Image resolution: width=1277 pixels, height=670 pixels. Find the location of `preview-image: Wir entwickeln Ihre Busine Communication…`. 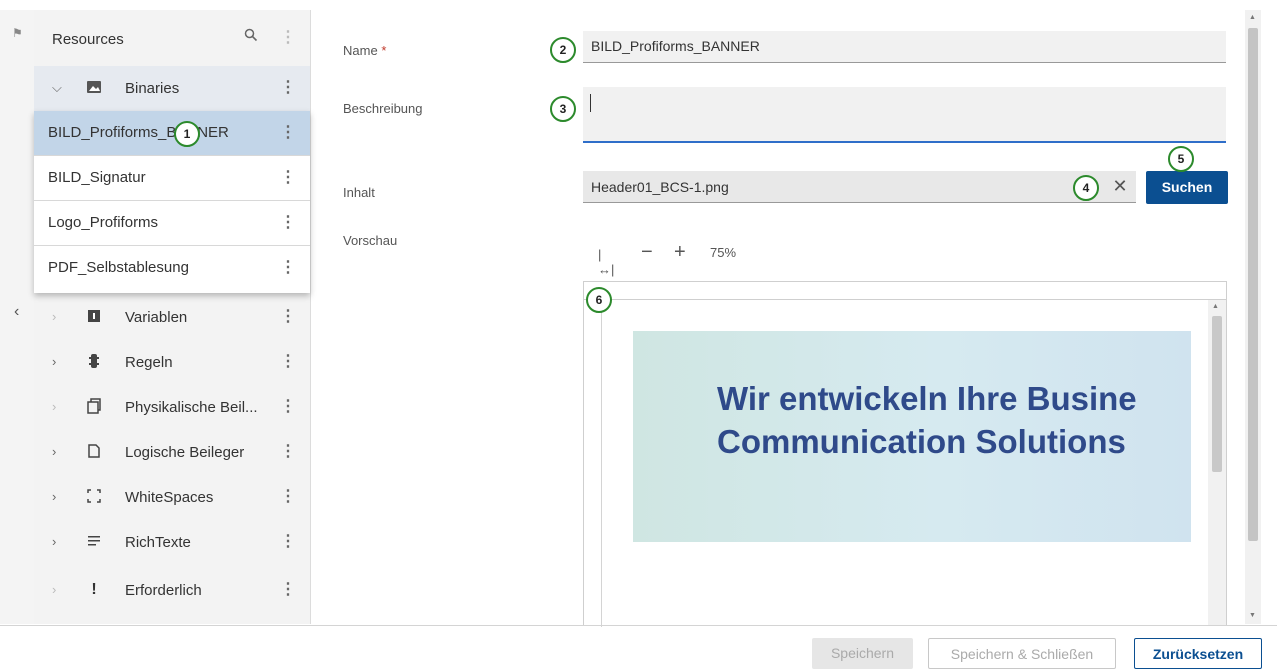

preview-image: Wir entwickeln Ihre Busine Communication… is located at coordinates (912, 436).